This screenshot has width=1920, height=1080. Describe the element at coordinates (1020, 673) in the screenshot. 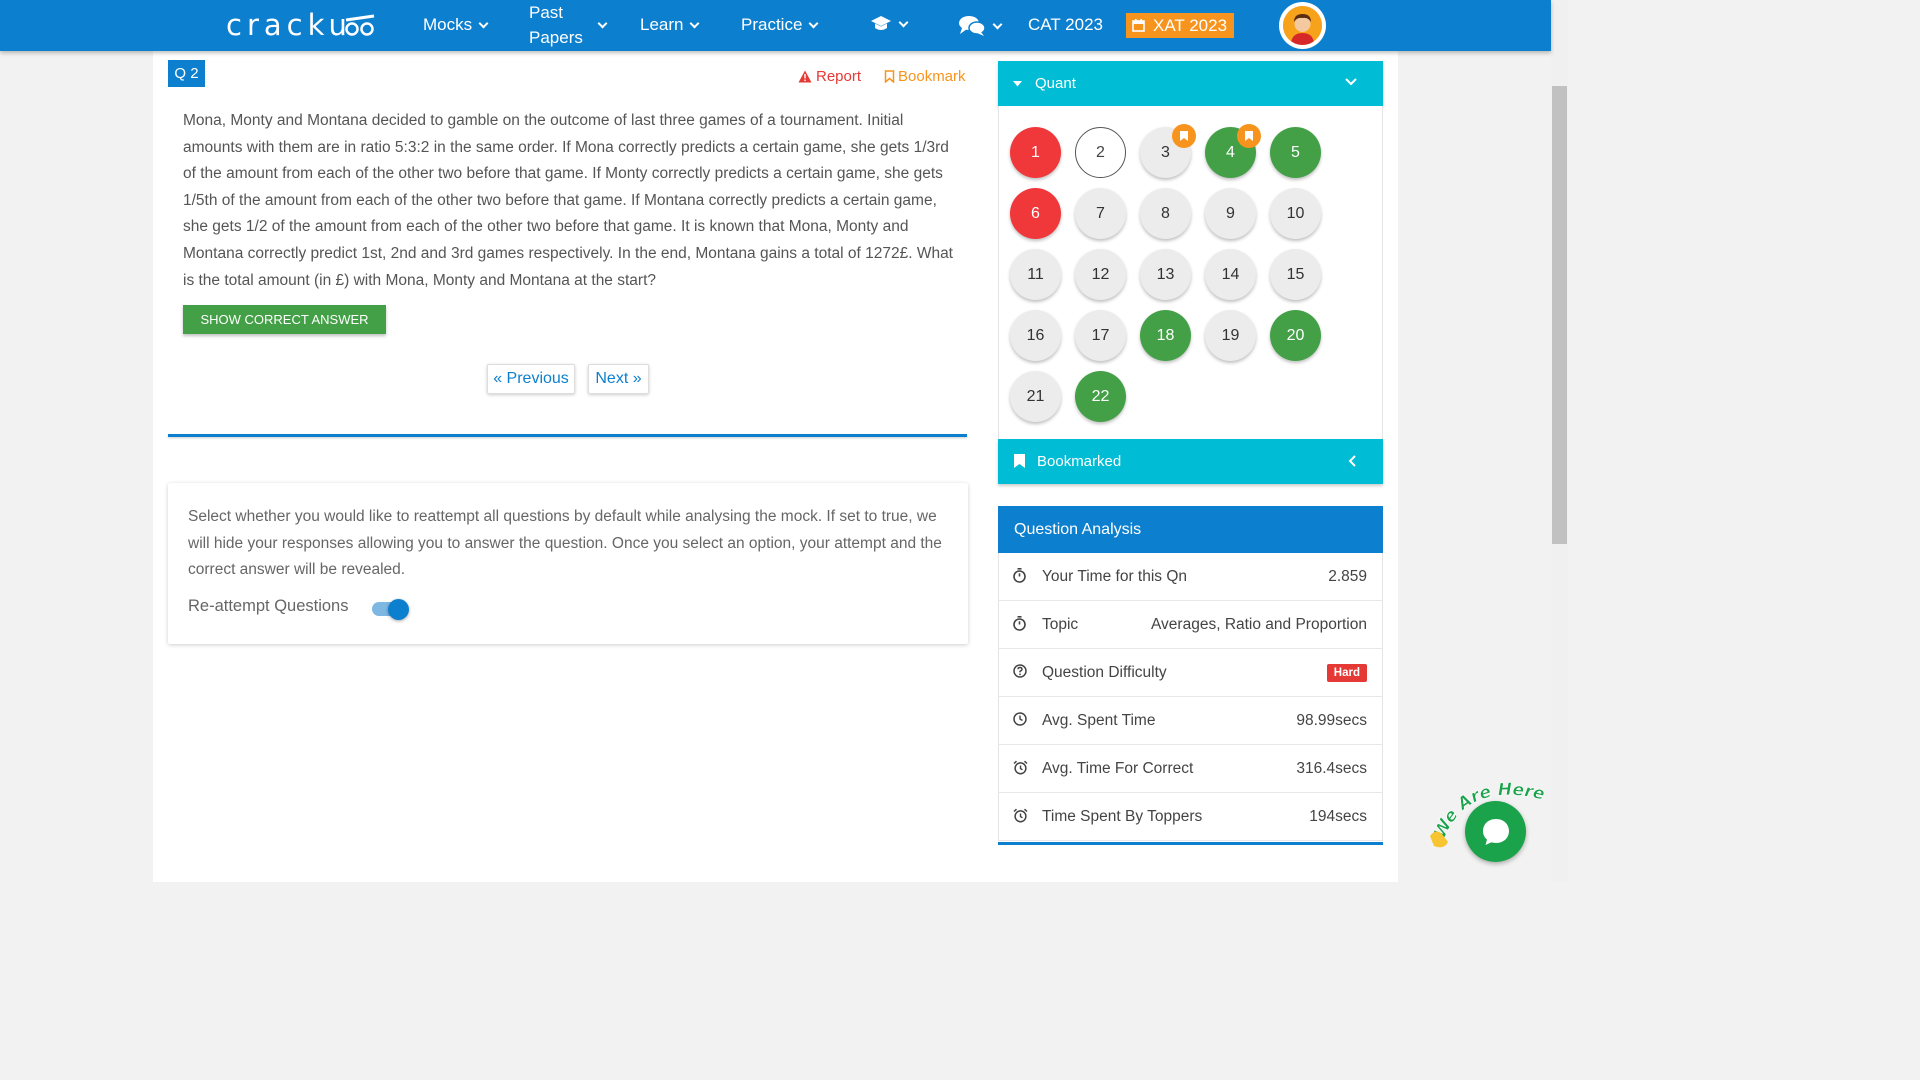

I see `help-circle-icon` at that location.